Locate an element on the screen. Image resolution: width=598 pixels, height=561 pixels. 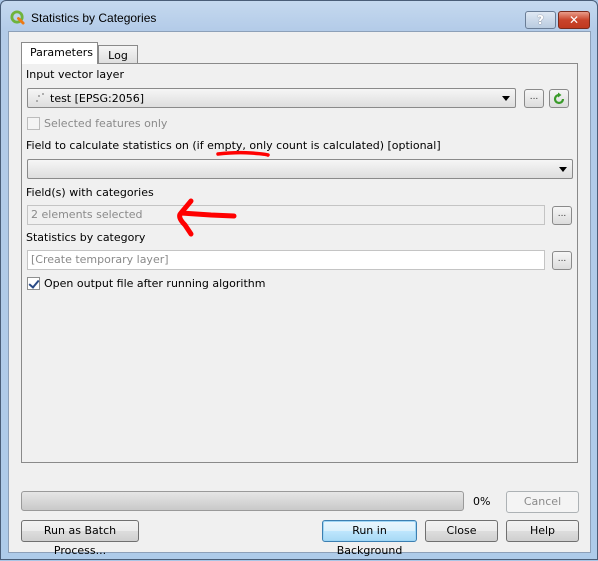
iterate-refresh-icon is located at coordinates (559, 98).